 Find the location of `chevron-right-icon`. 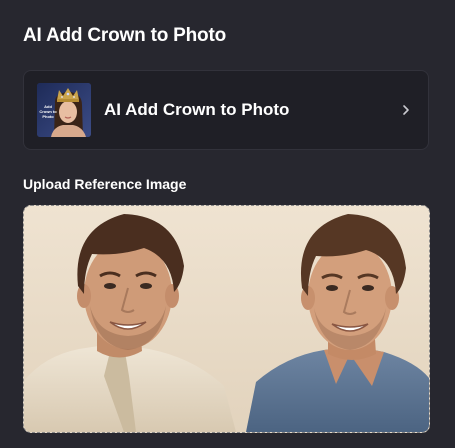

chevron-right-icon is located at coordinates (406, 110).